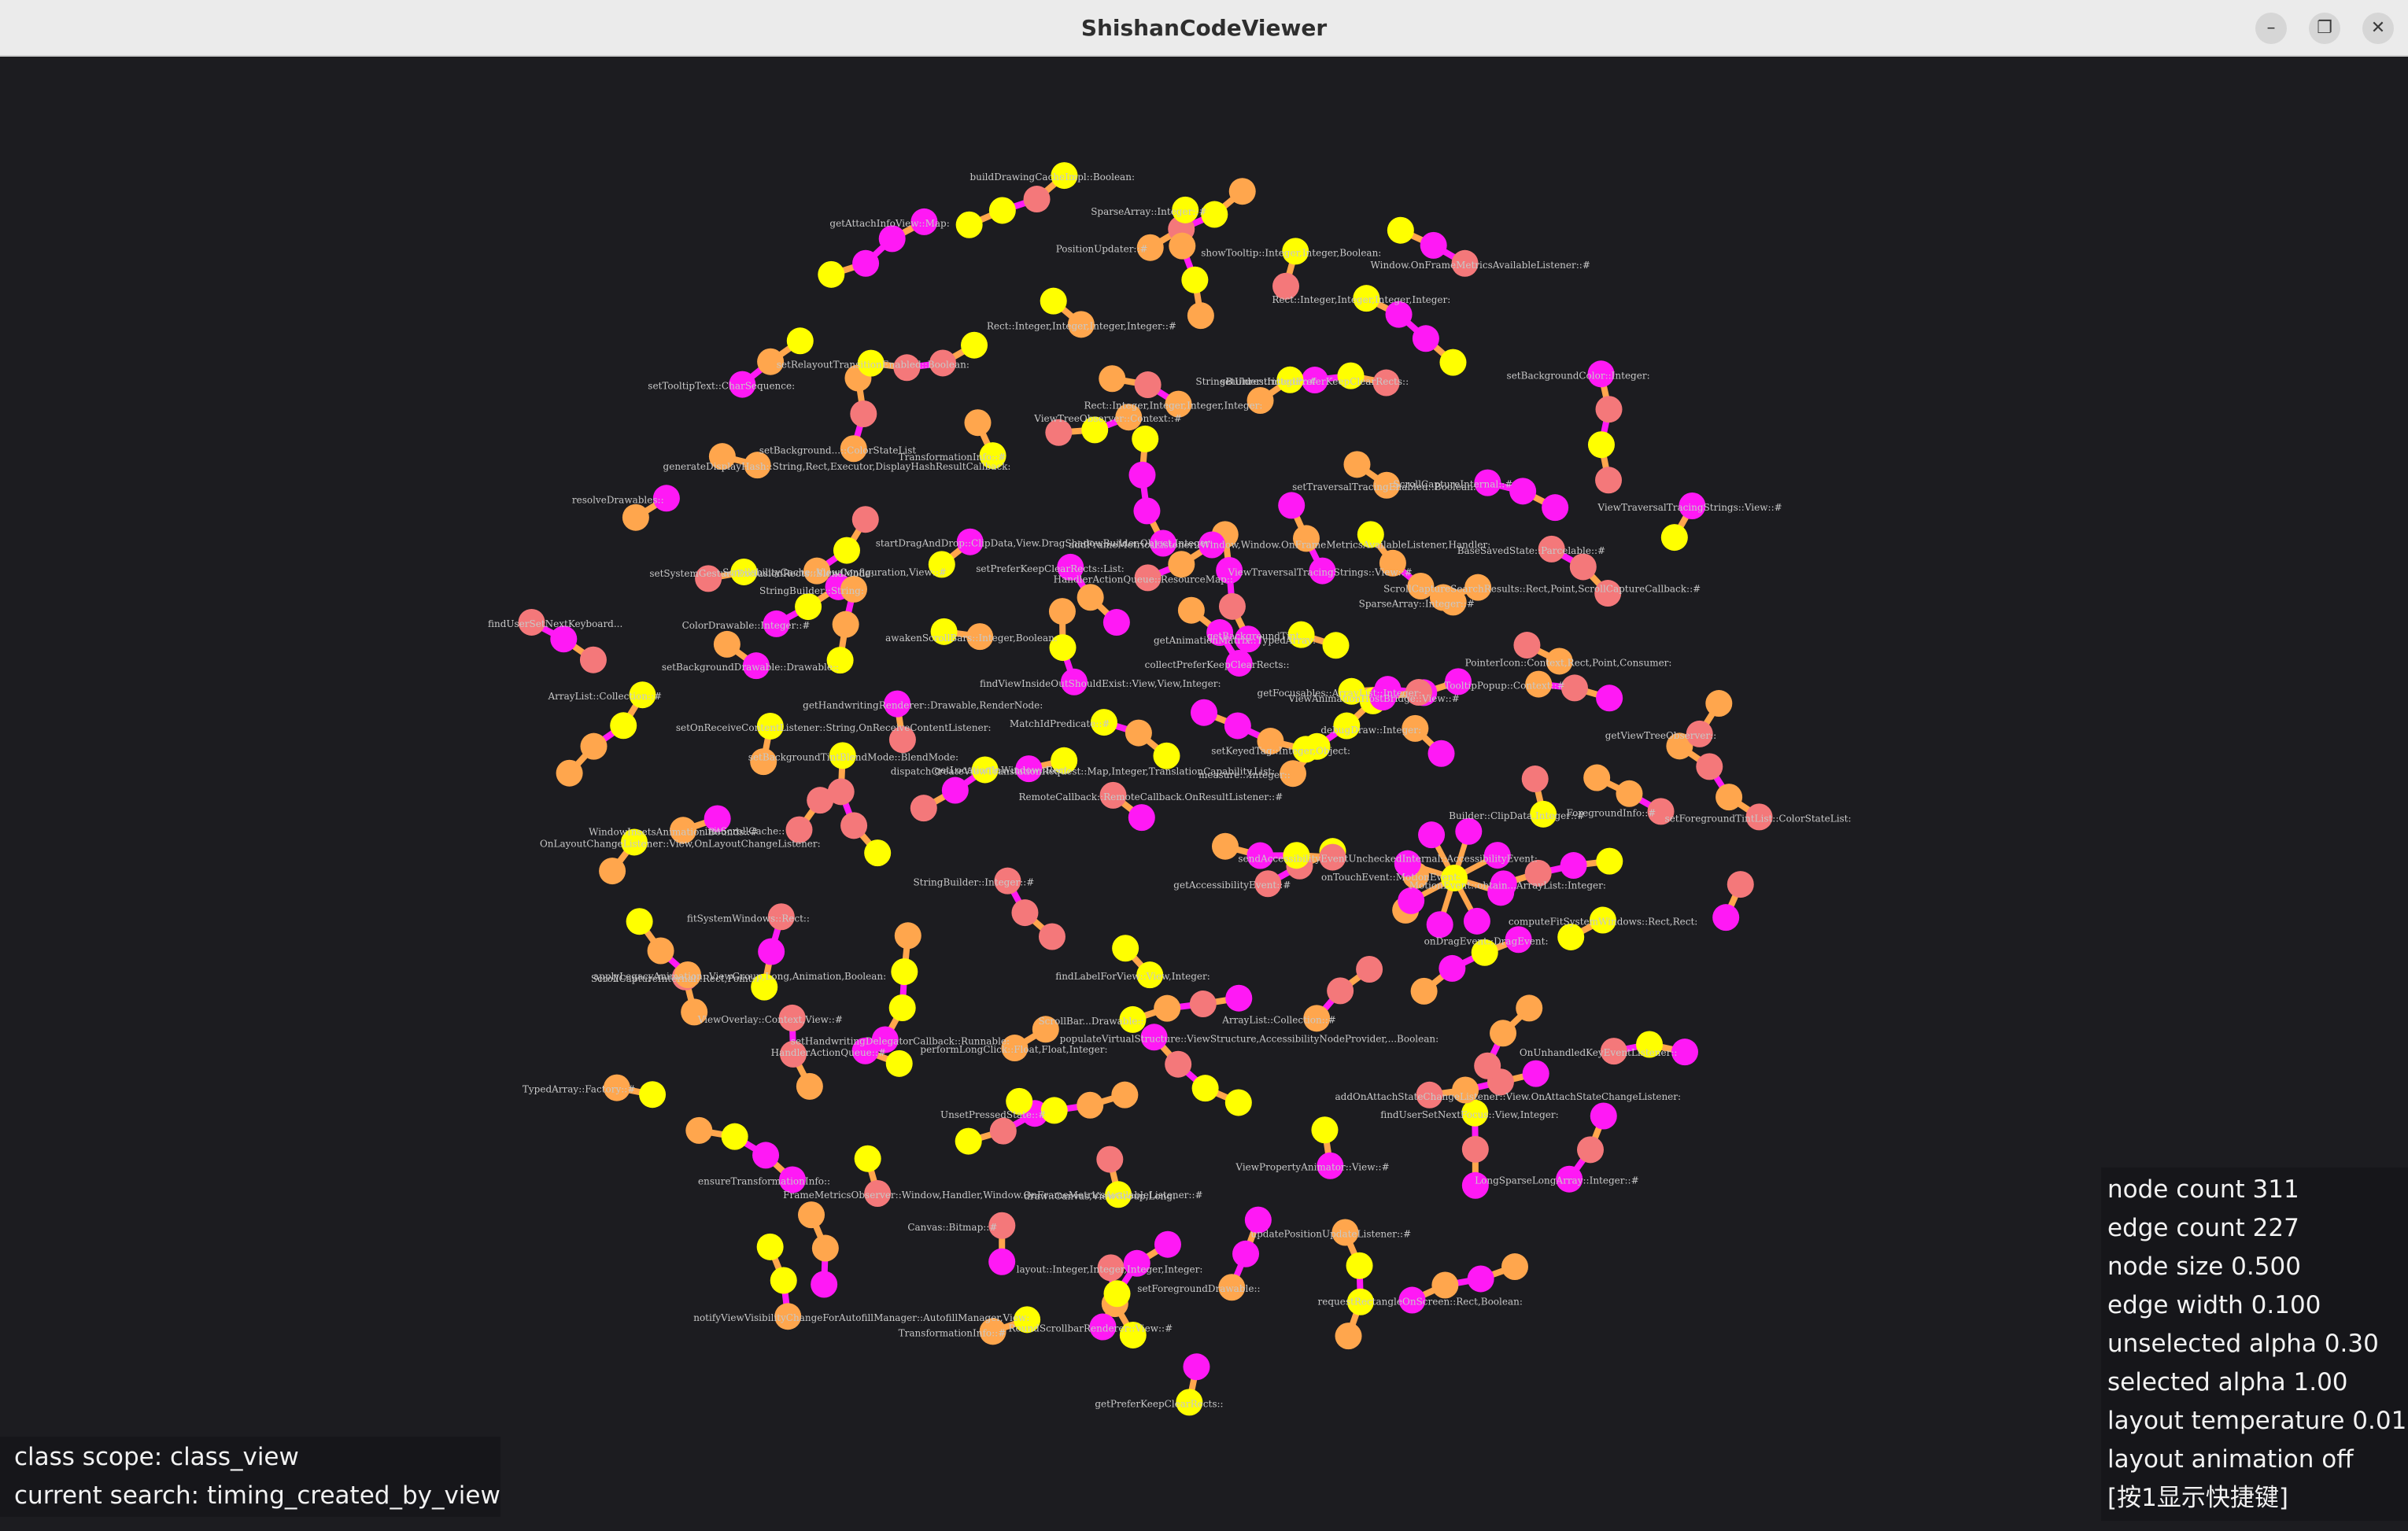 This screenshot has width=2408, height=1531. I want to click on minimize-button: –, so click(2271, 28).